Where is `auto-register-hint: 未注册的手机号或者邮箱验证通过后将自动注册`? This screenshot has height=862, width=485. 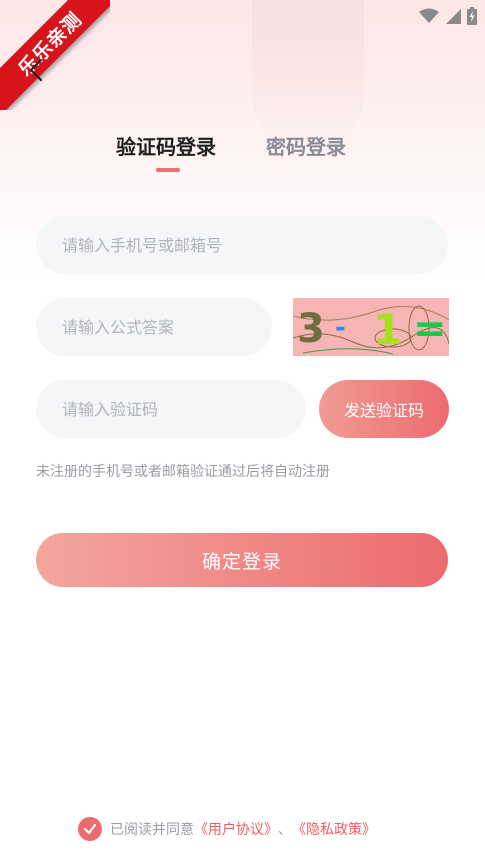
auto-register-hint: 未注册的手机号或者邮箱验证通过后将自动注册 is located at coordinates (183, 472).